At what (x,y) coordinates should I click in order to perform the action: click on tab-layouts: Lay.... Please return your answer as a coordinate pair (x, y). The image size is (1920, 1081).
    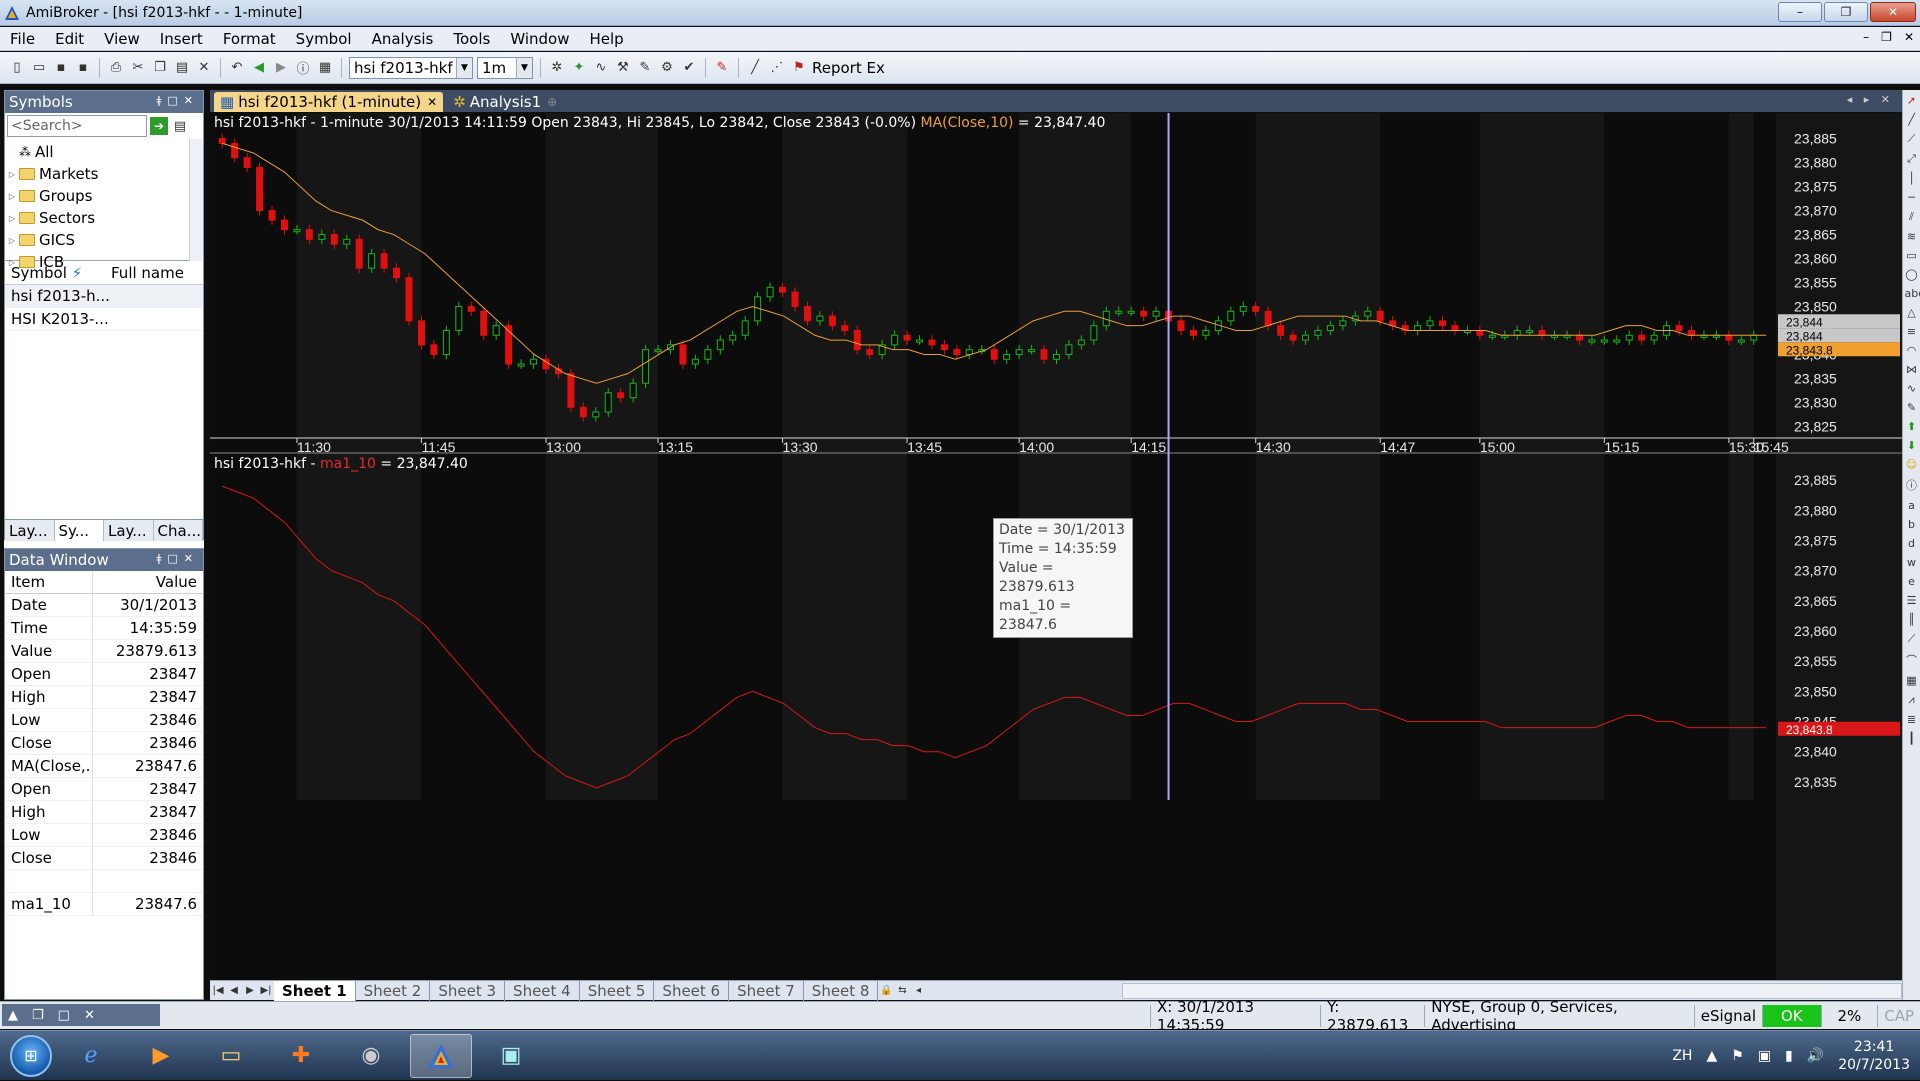
    Looking at the image, I should click on (129, 530).